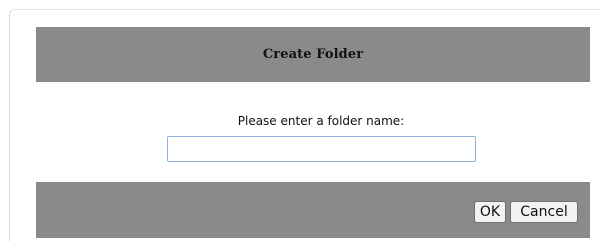 The image size is (600, 241). I want to click on ok-button: OK, so click(490, 212).